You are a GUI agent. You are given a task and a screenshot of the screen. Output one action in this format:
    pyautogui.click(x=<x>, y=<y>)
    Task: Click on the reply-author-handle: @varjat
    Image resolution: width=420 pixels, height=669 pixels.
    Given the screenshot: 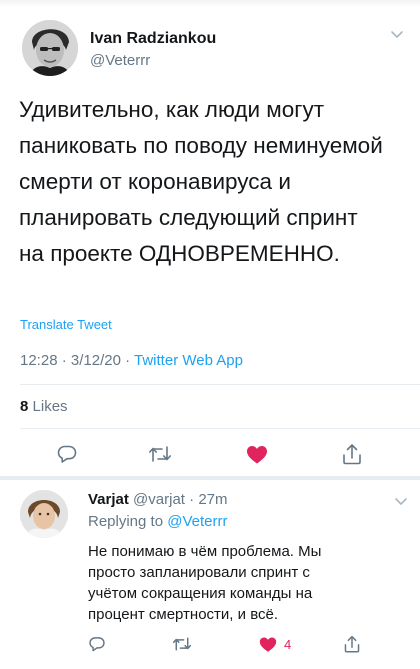 What is the action you would take?
    pyautogui.click(x=159, y=499)
    